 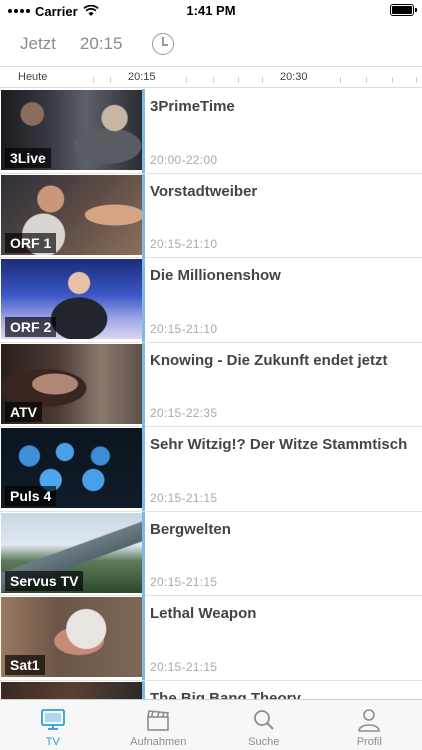 I want to click on program-title: Sehr Witzig!? Der Witze Stammtisch, so click(x=279, y=444).